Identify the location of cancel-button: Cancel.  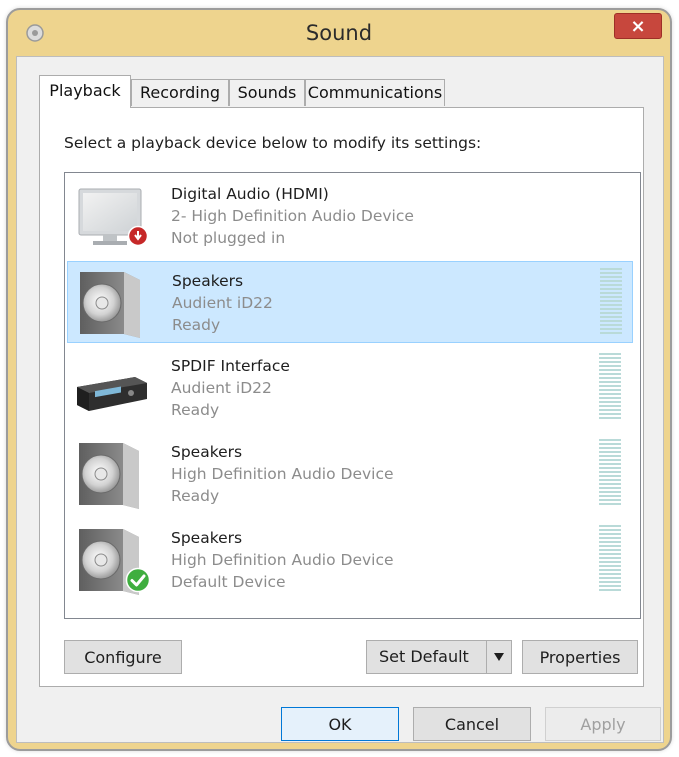
(472, 724).